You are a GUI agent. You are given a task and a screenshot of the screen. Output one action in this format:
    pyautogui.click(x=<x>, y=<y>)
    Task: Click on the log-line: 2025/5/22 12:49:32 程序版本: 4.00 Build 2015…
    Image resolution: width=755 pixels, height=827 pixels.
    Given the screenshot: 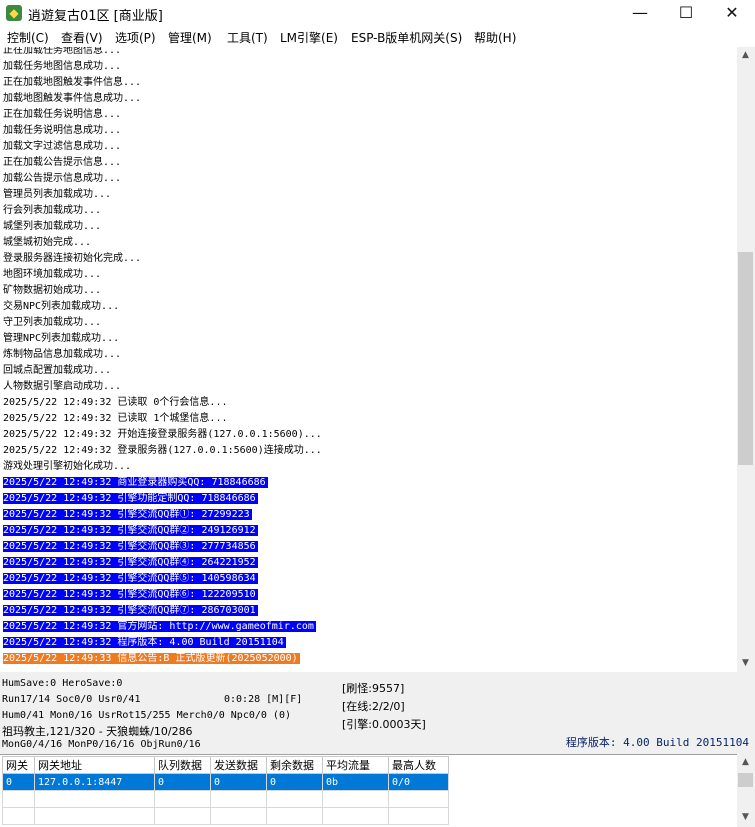 What is the action you would take?
    pyautogui.click(x=162, y=643)
    